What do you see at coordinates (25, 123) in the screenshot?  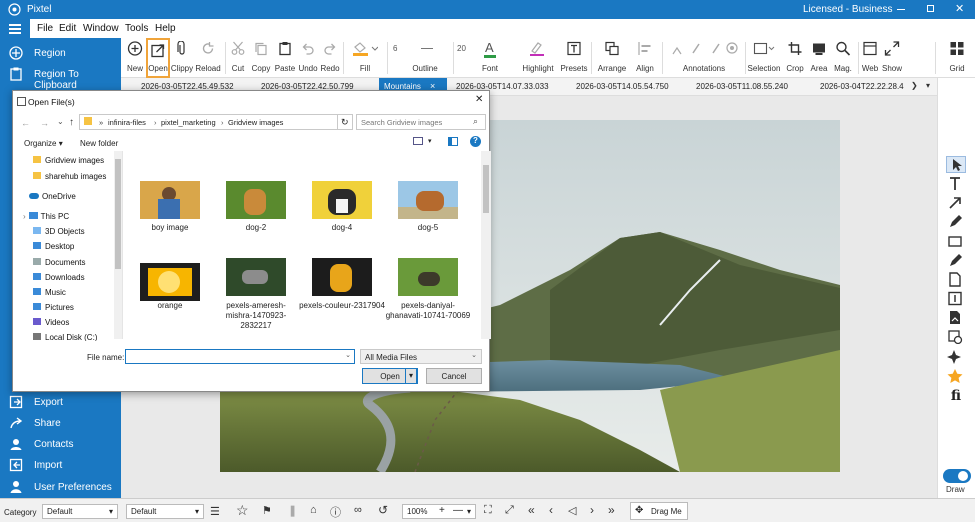 I see `back-icon: ←` at bounding box center [25, 123].